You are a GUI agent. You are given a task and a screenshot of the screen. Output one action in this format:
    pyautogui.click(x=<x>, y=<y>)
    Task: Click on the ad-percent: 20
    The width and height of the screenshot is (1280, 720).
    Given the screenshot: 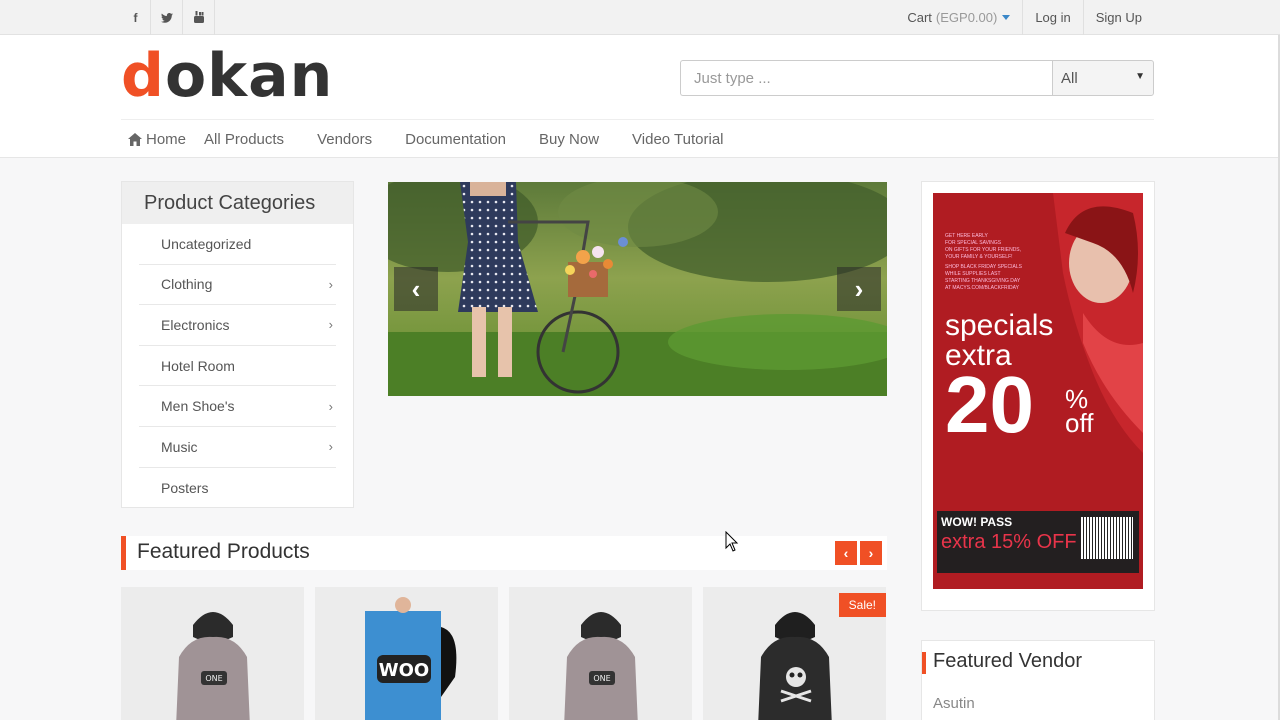 What is the action you would take?
    pyautogui.click(x=989, y=404)
    